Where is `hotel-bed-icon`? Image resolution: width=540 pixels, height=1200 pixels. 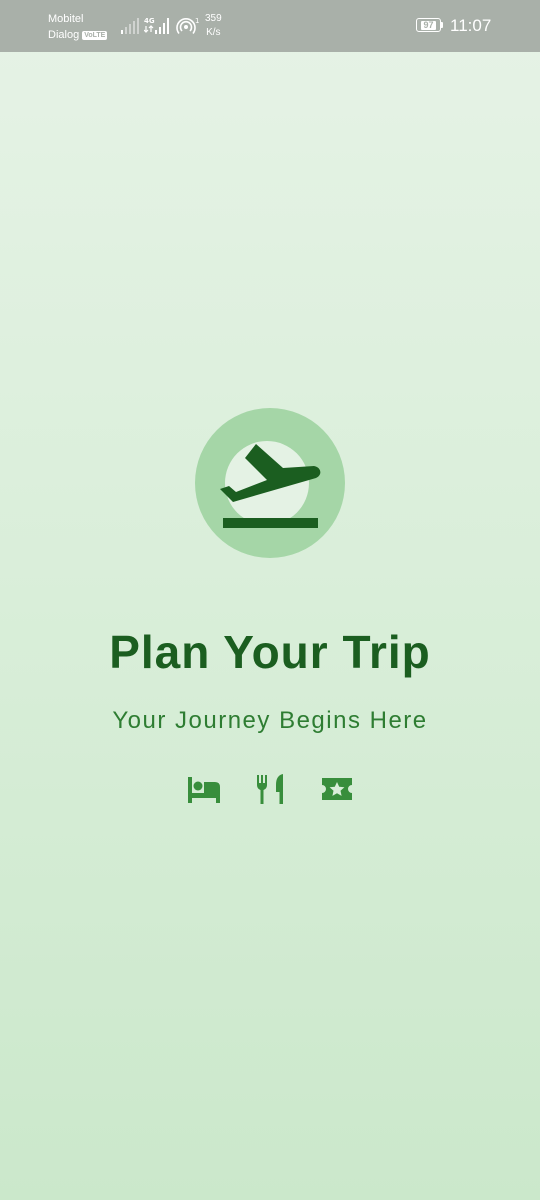 hotel-bed-icon is located at coordinates (204, 790).